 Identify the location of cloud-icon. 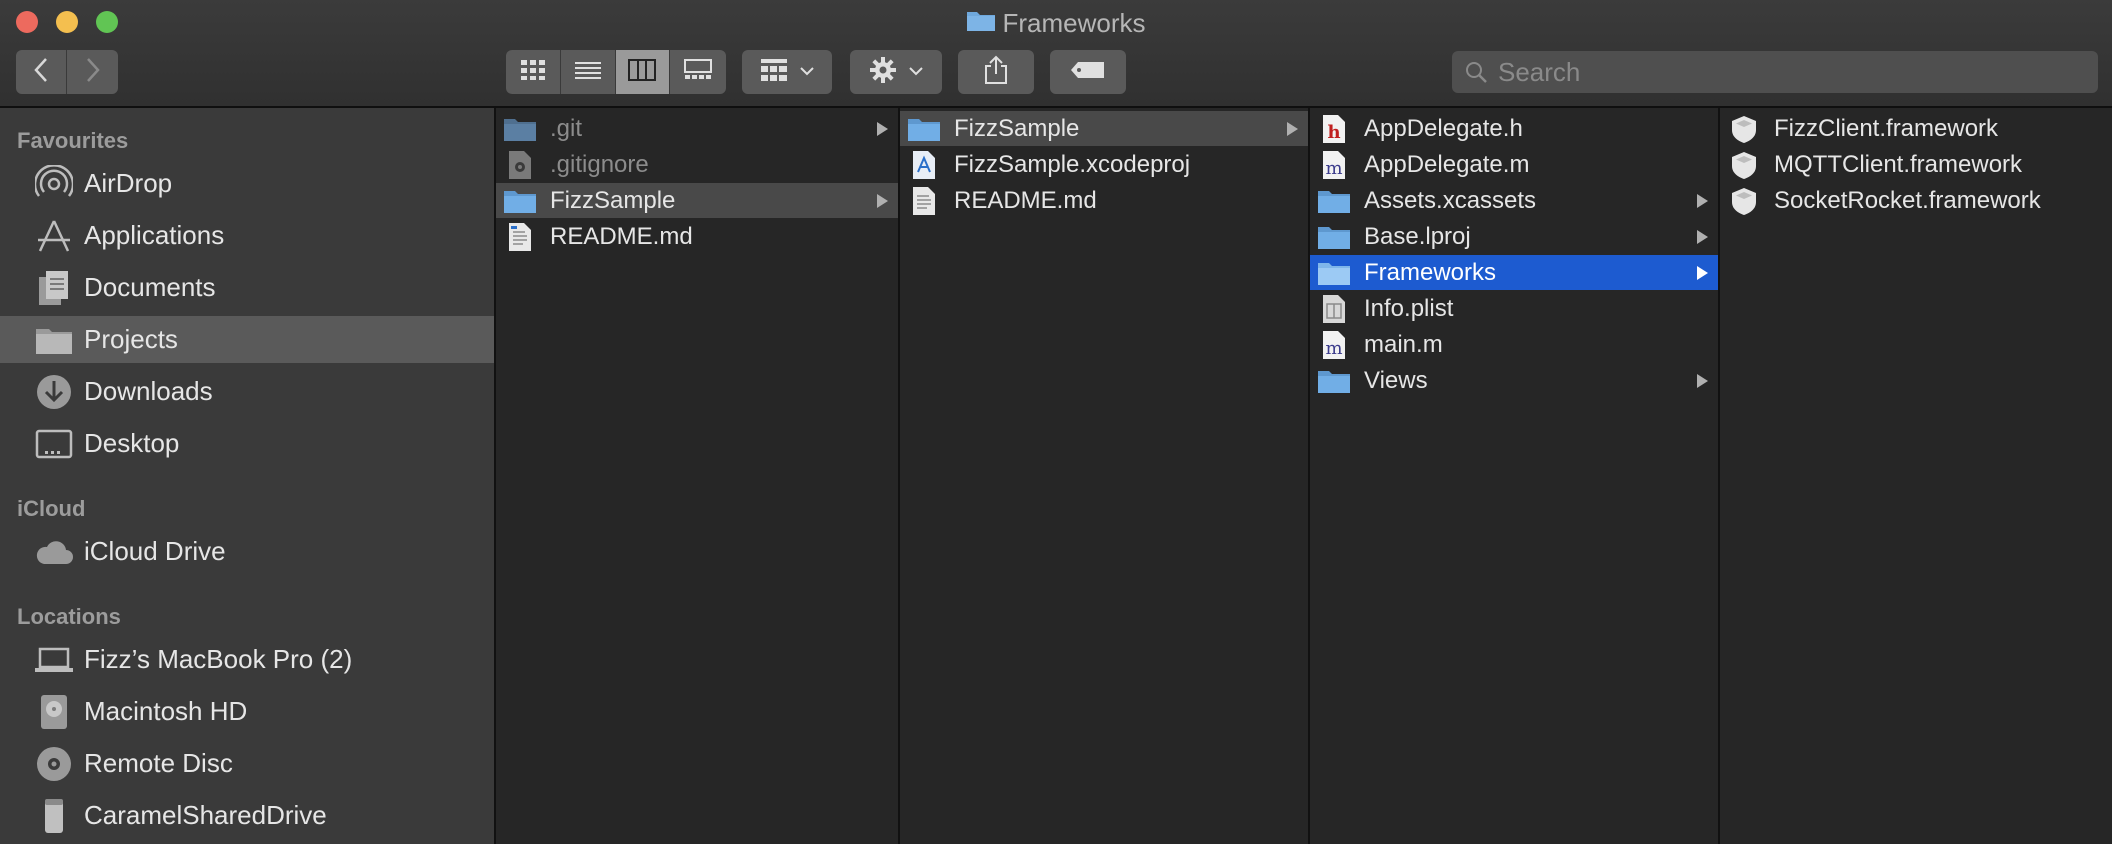
(54, 552).